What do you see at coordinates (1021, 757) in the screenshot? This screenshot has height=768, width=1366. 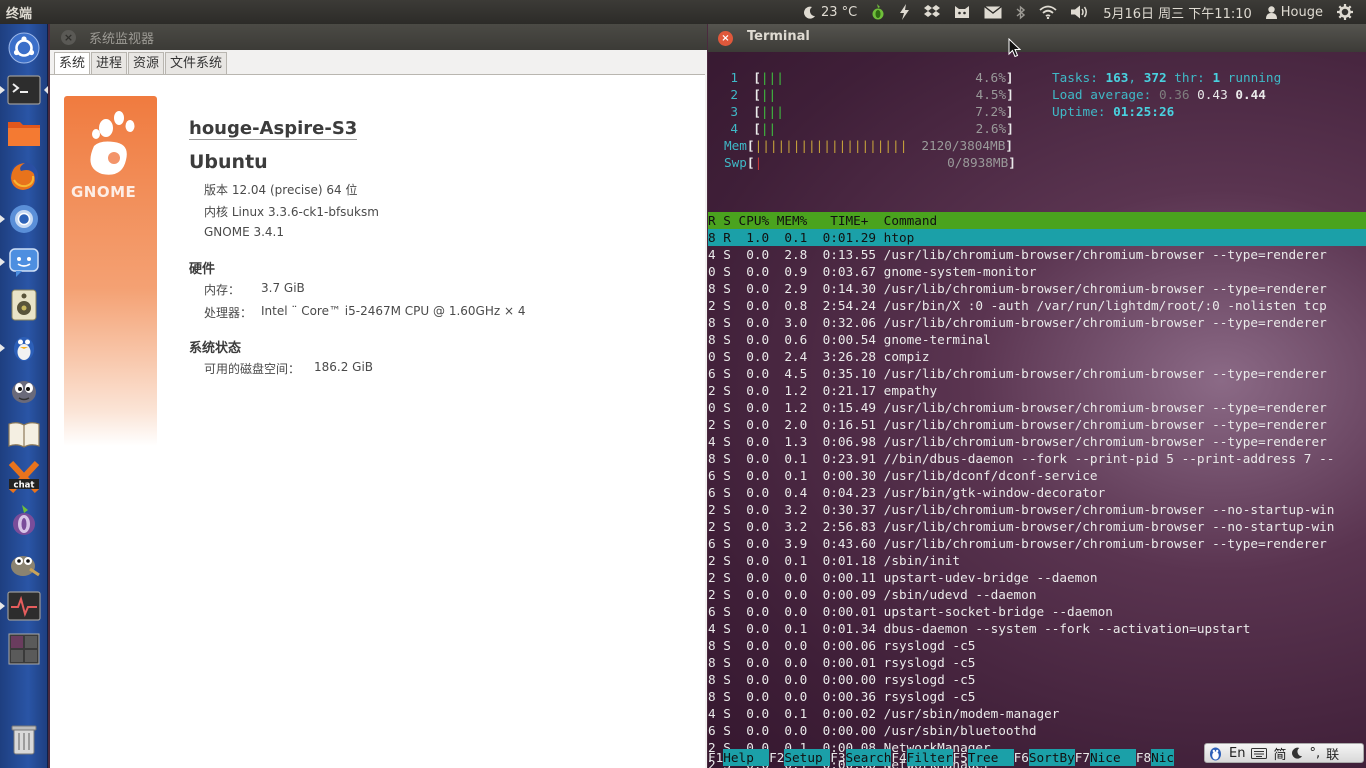 I see `fkey-6: F6` at bounding box center [1021, 757].